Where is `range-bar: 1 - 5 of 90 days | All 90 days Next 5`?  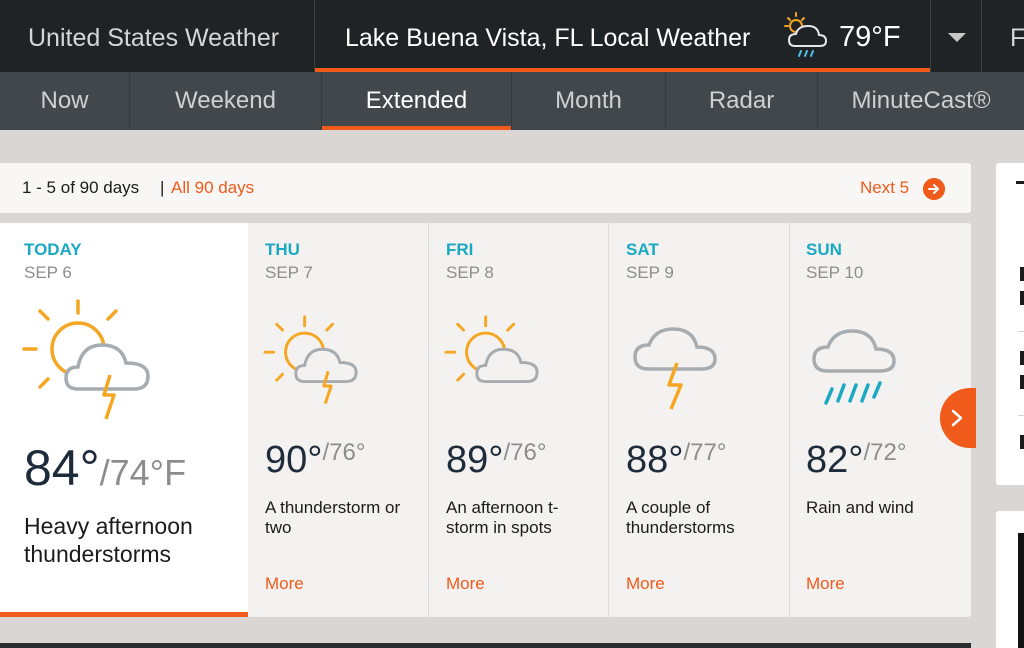
range-bar: 1 - 5 of 90 days | All 90 days Next 5 is located at coordinates (485, 188).